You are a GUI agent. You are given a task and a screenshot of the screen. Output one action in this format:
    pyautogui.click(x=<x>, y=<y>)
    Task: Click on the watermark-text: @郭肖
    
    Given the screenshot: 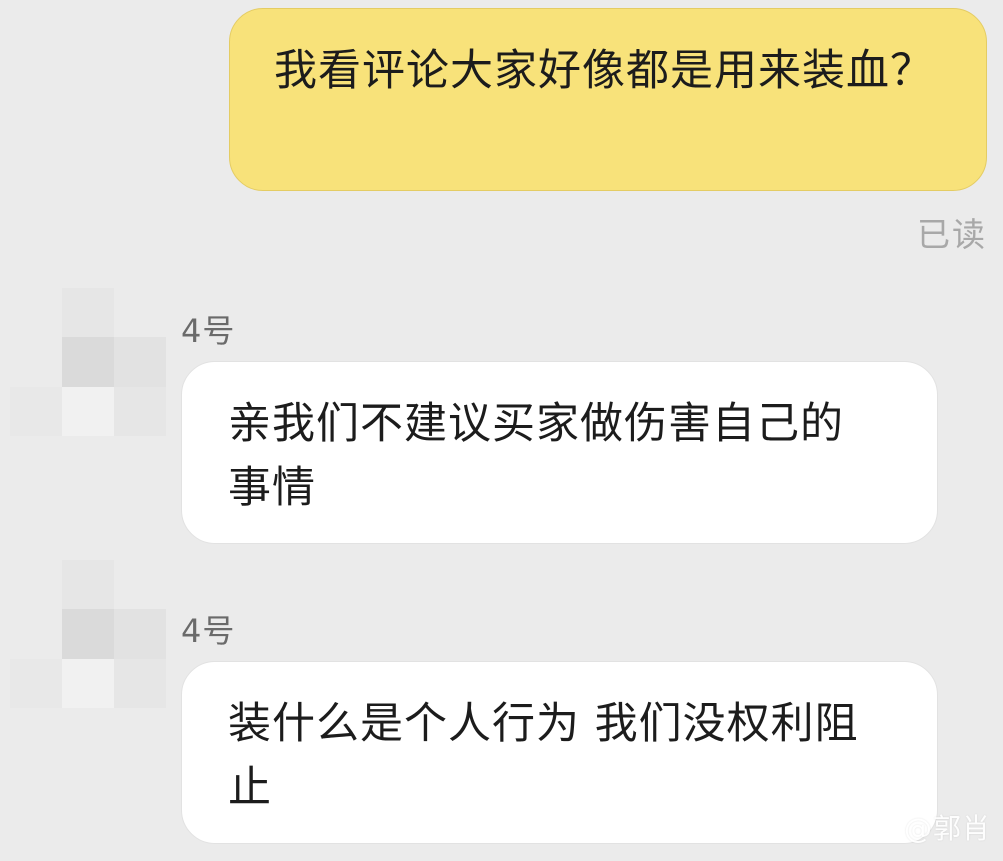 What is the action you would take?
    pyautogui.click(x=947, y=828)
    